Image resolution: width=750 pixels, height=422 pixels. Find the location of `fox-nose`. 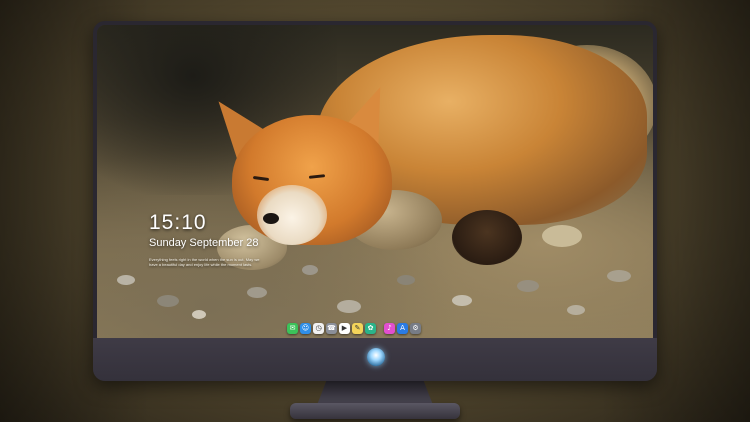

fox-nose is located at coordinates (271, 218).